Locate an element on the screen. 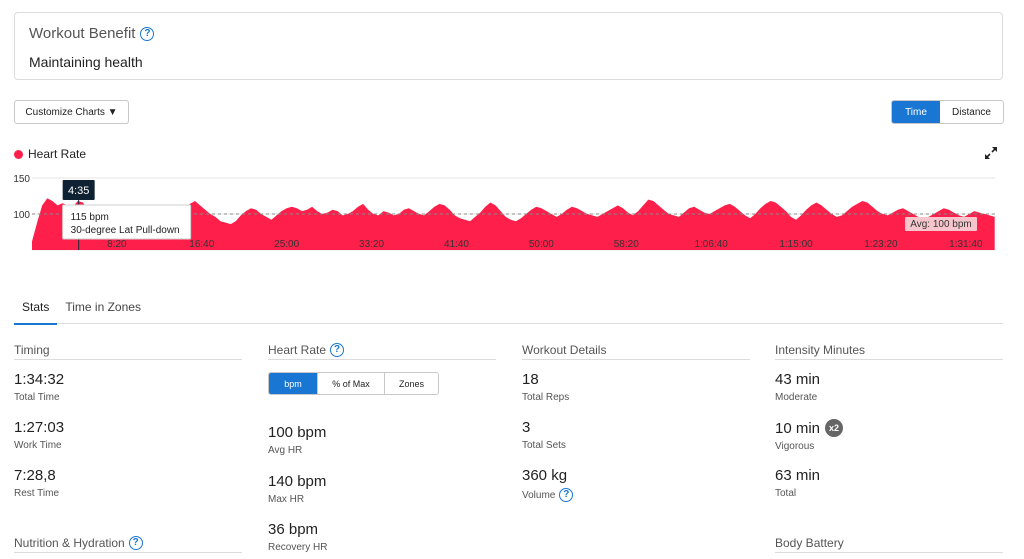 The width and height of the screenshot is (1024, 559). body-battery-section: Body Battery is located at coordinates (889, 547).